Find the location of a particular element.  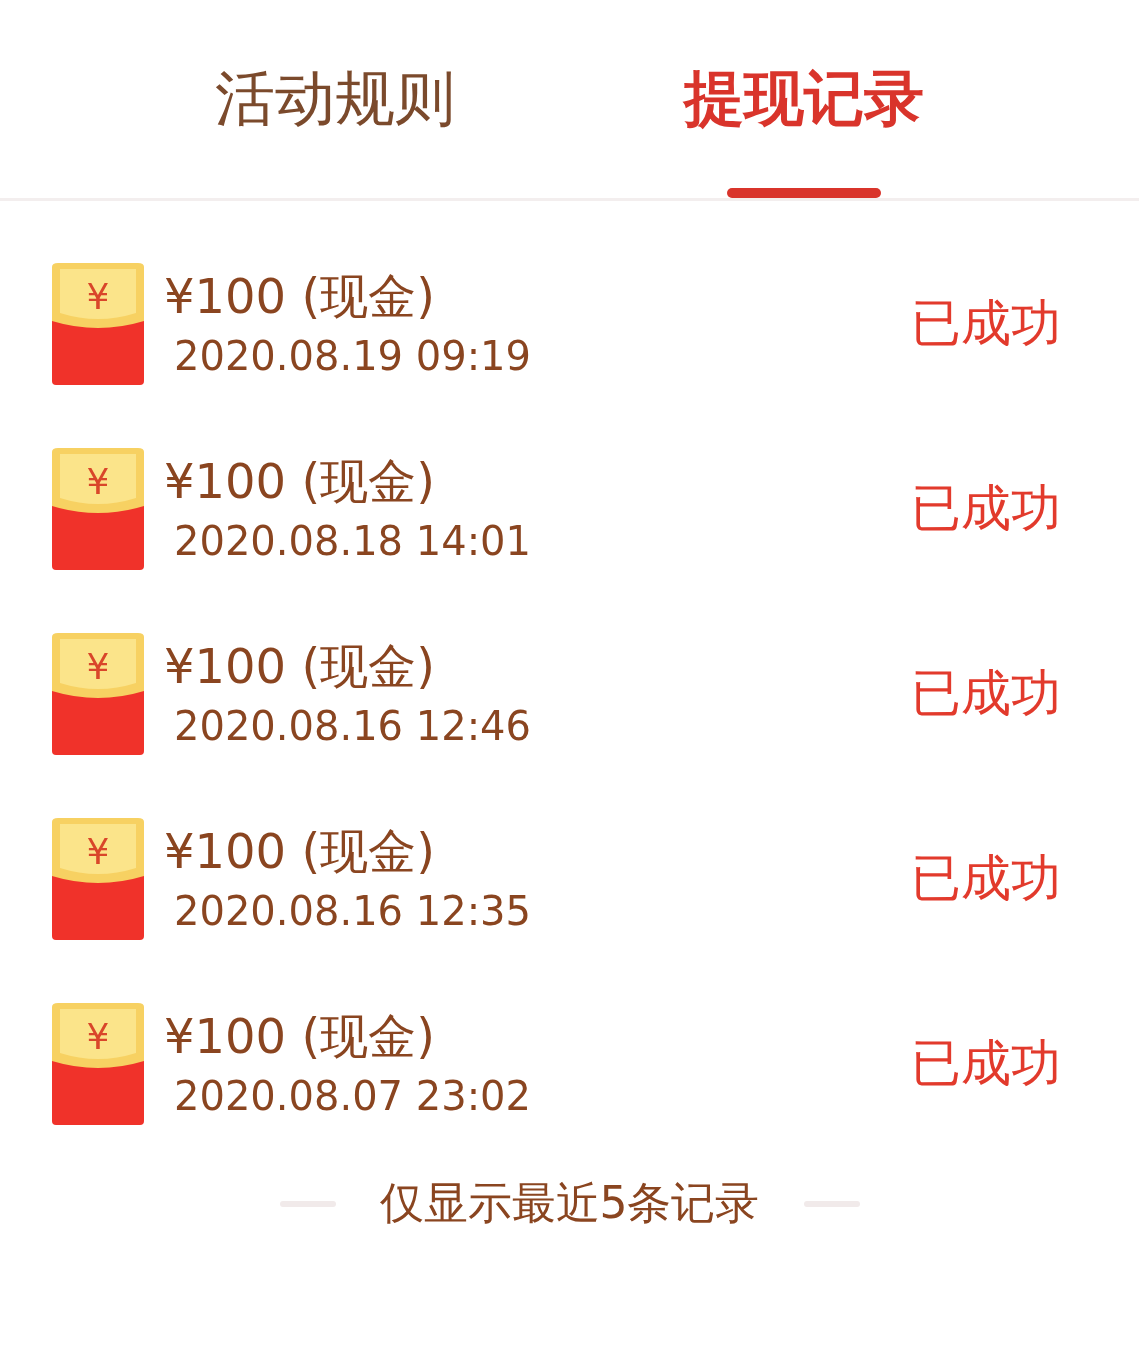

withdrawal-time: 2020.08.07 23:02 is located at coordinates (353, 1096).